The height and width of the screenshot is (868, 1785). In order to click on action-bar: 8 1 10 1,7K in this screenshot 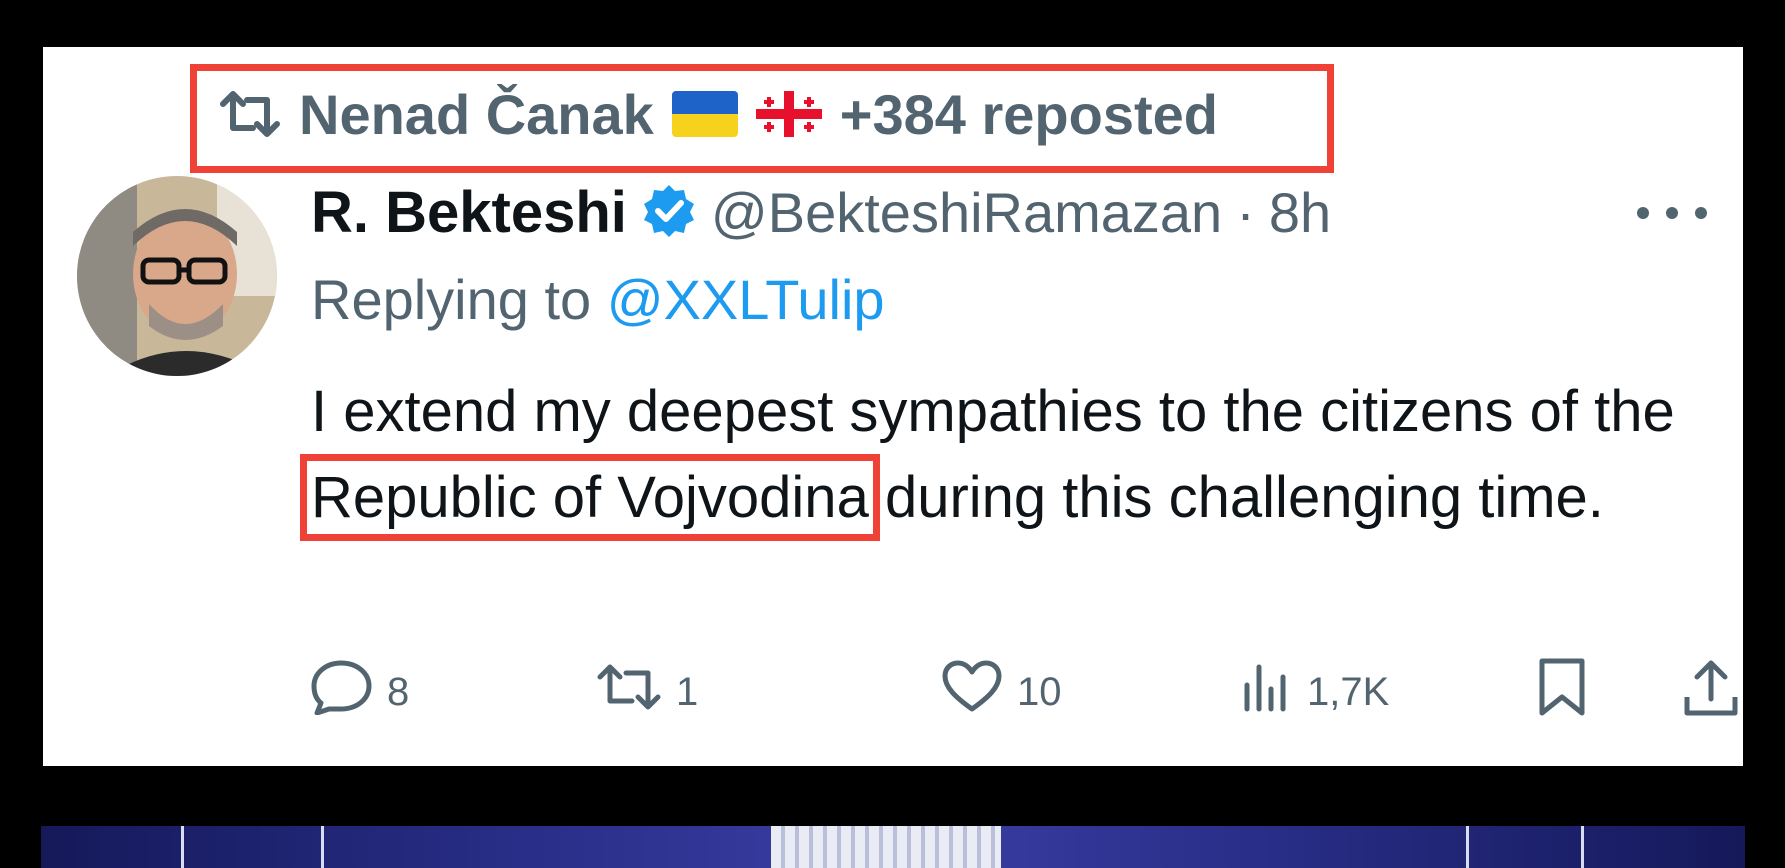, I will do `click(1027, 692)`.